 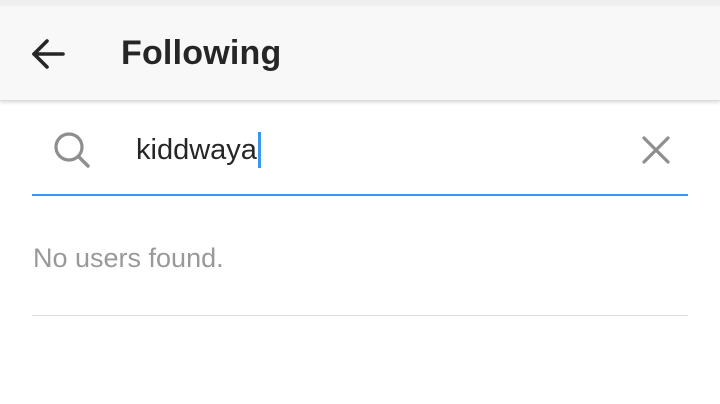 What do you see at coordinates (128, 258) in the screenshot?
I see `empty-results-message: No users found.` at bounding box center [128, 258].